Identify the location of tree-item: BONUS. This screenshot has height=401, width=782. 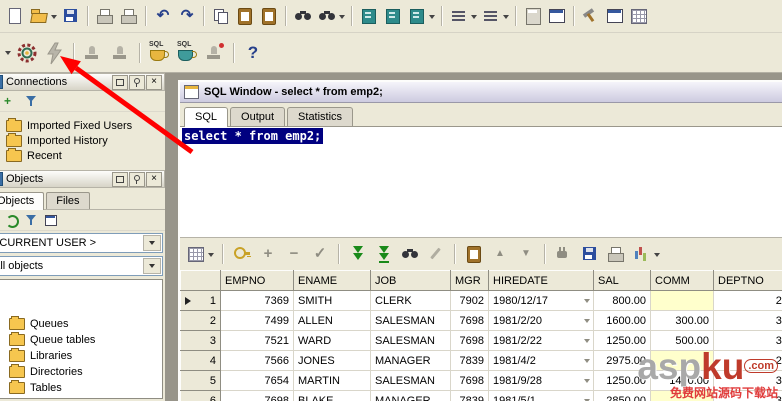
(81, 397).